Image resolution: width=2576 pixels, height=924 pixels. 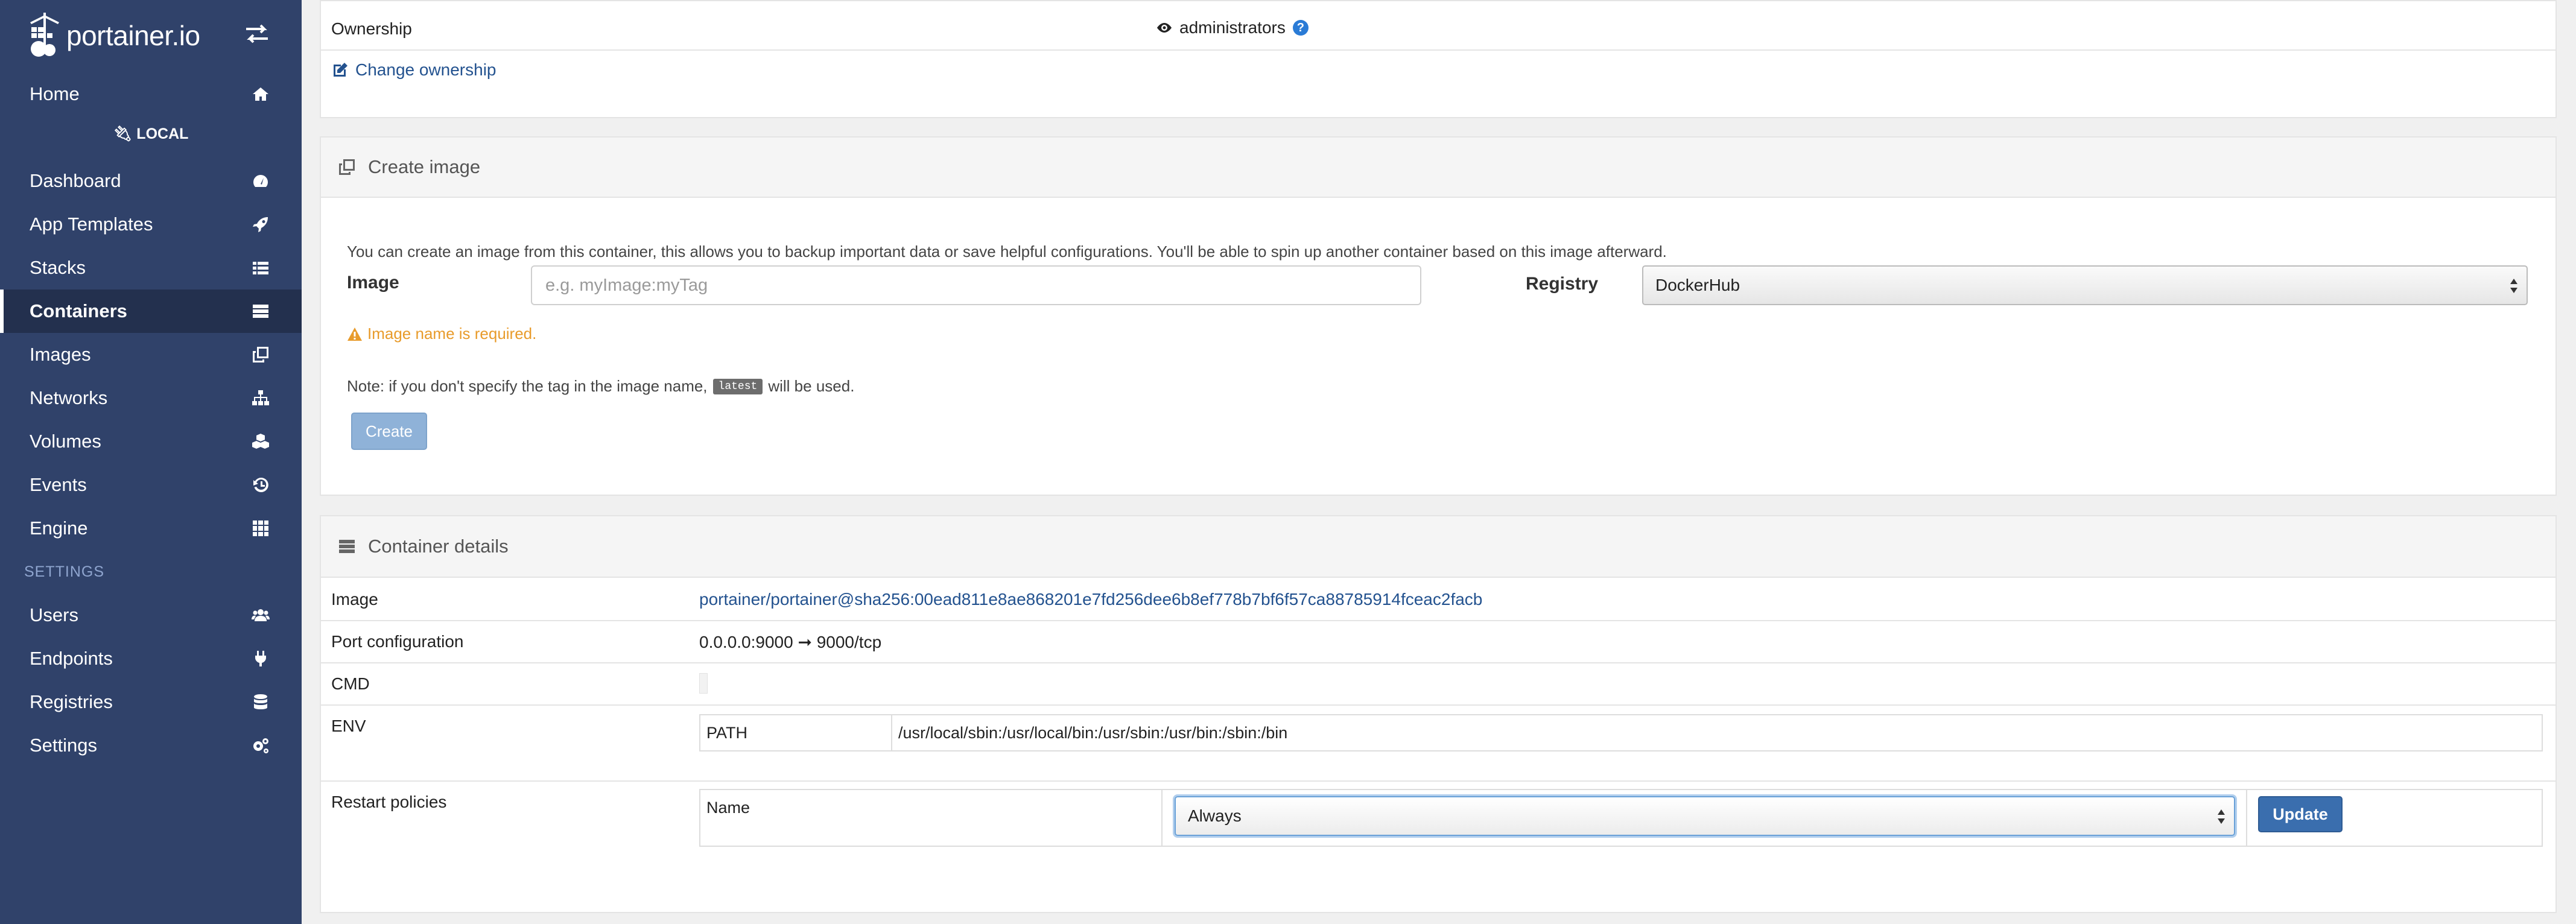 I want to click on sidebar-item-users: Users, so click(x=151, y=615).